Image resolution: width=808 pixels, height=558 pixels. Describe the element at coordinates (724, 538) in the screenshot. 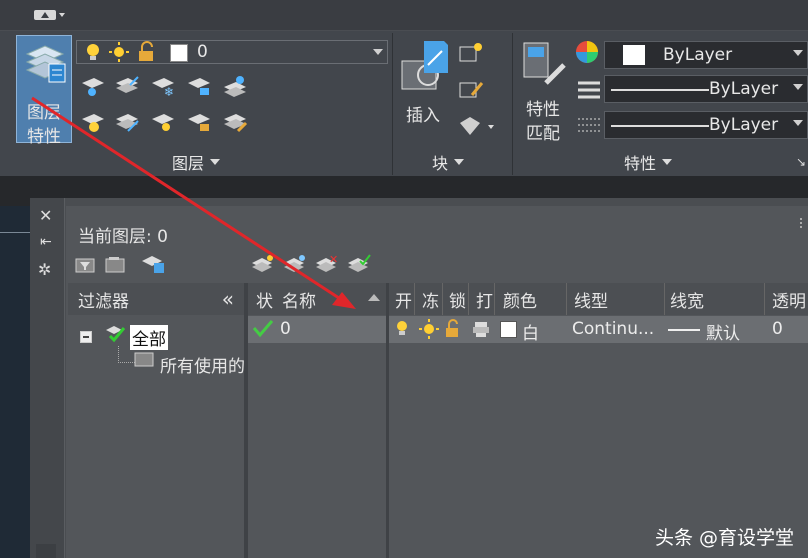

I see `footer-watermark: 头条 @育设学堂` at that location.